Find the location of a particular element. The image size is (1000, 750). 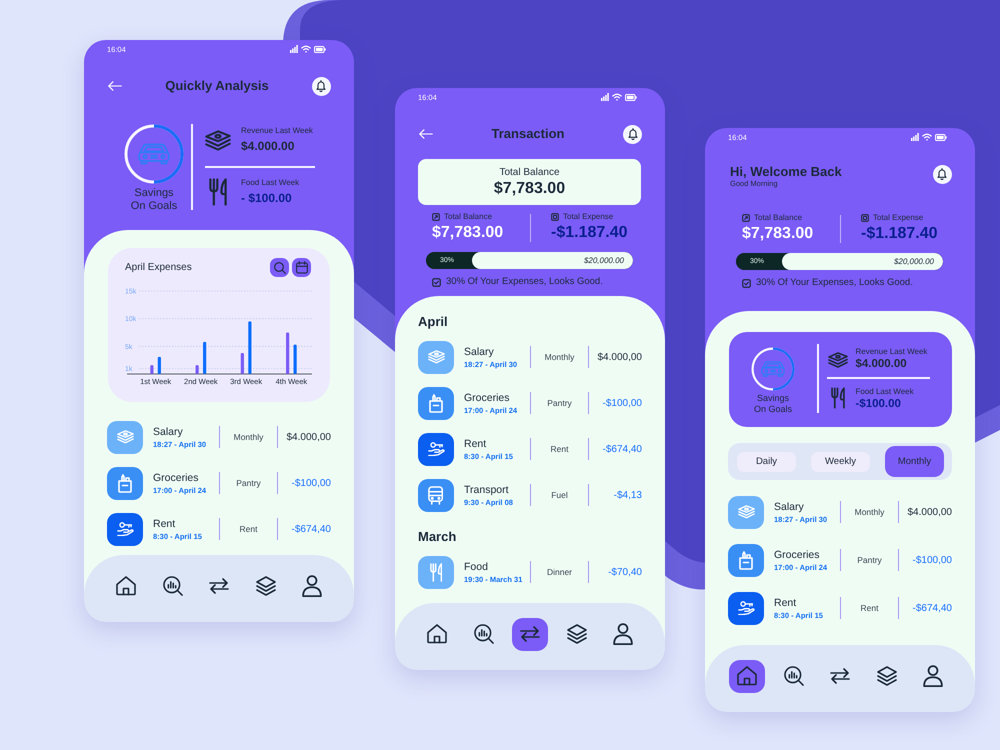

search-button is located at coordinates (279, 267).